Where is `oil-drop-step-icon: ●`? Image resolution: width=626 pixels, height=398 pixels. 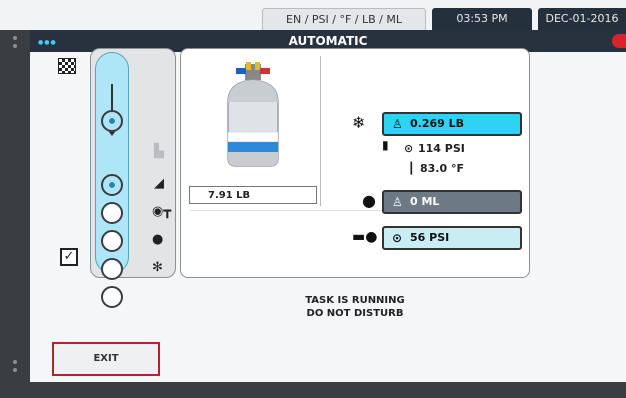
oil-drop-step-icon: ● is located at coordinates (158, 239).